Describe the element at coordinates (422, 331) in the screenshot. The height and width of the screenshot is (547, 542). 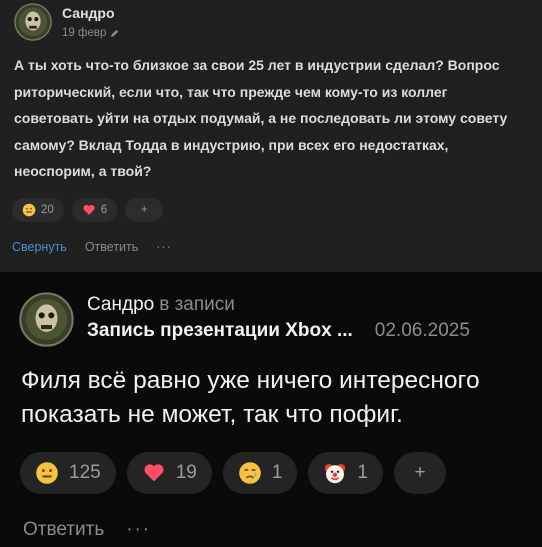
I see `comment-date: 02.06.2025` at that location.